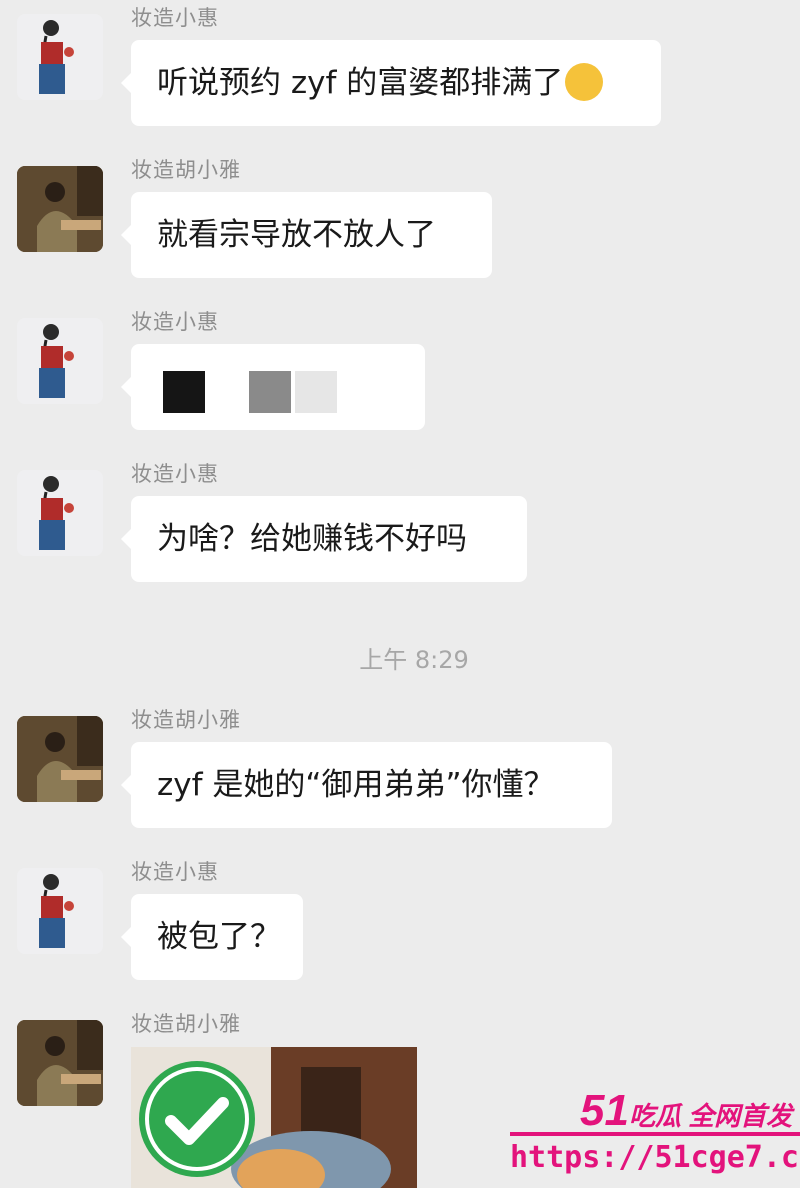 This screenshot has width=800, height=1188. What do you see at coordinates (324, 539) in the screenshot?
I see `message-bubble: 为啥？给她赚钱不好吗` at bounding box center [324, 539].